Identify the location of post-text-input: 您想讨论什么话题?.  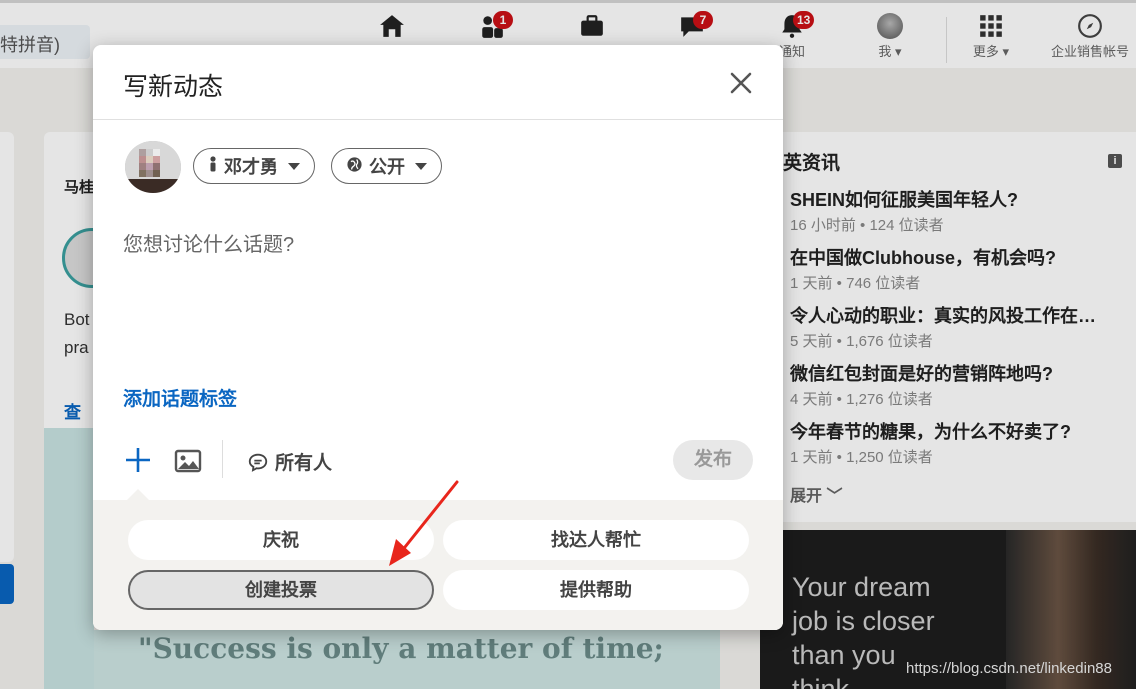
(208, 242).